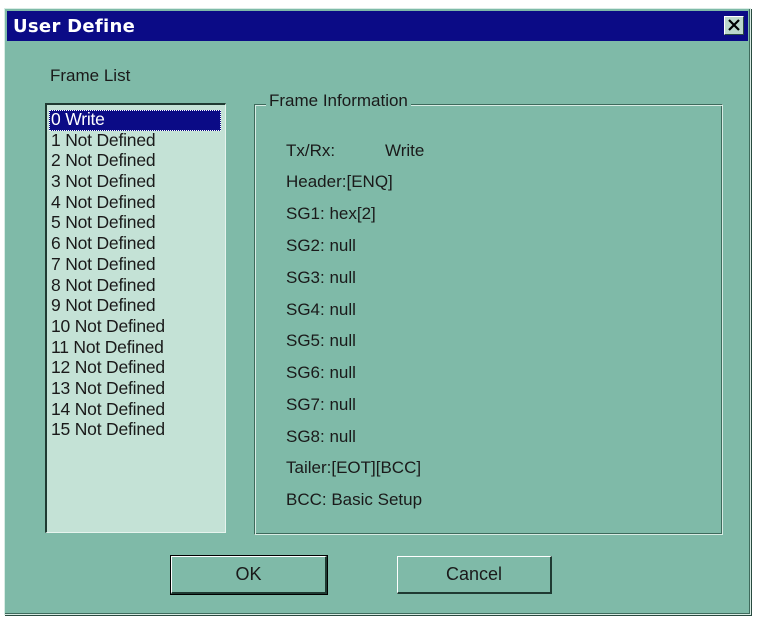 This screenshot has width=758, height=619. Describe the element at coordinates (321, 340) in the screenshot. I see `sg5-info: SG5: null` at that location.